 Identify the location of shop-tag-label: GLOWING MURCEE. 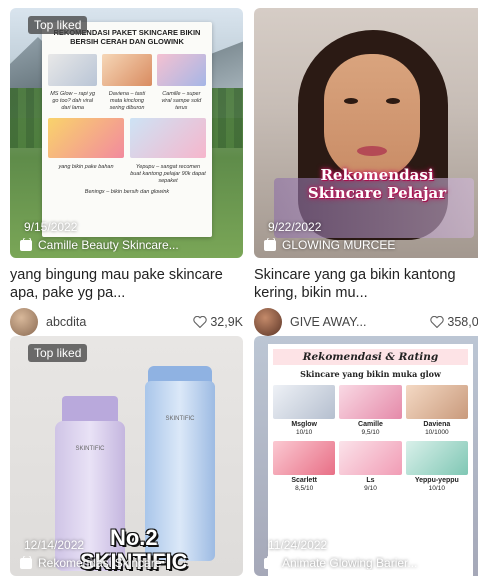
(339, 245).